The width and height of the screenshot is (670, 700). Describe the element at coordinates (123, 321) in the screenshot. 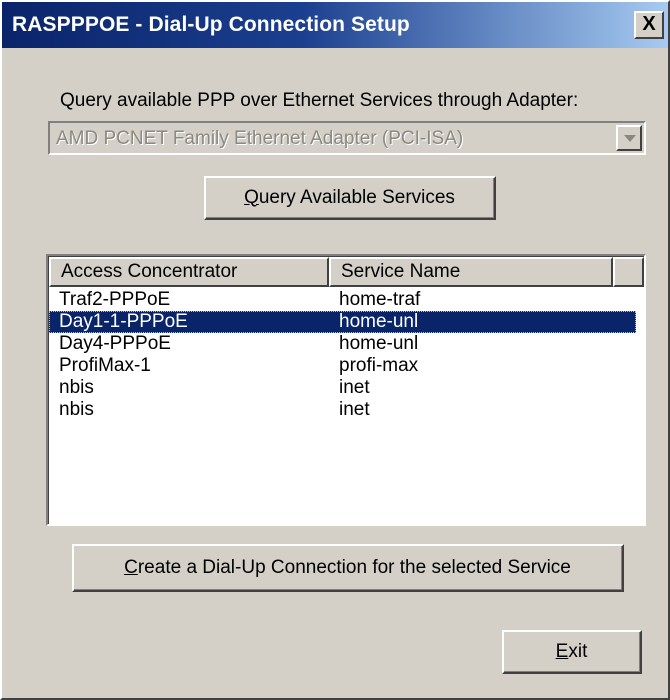

I see `access-concentrator-cell: Day1-1-PPPoE` at that location.